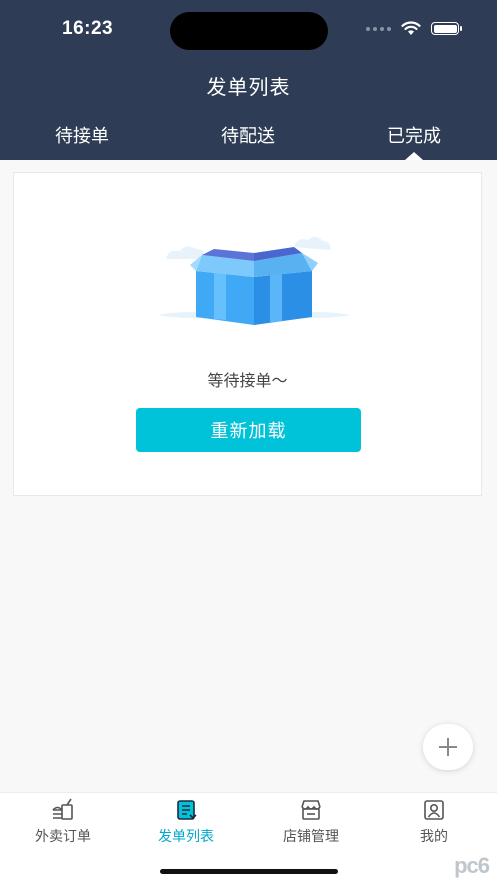 The width and height of the screenshot is (497, 884). Describe the element at coordinates (414, 141) in the screenshot. I see `tab-completed: 已完成` at that location.